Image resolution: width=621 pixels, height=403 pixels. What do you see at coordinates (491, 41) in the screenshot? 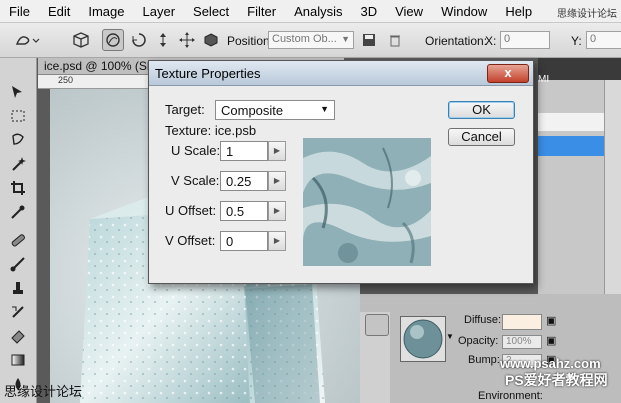
I see `x-label: X:` at bounding box center [491, 41].